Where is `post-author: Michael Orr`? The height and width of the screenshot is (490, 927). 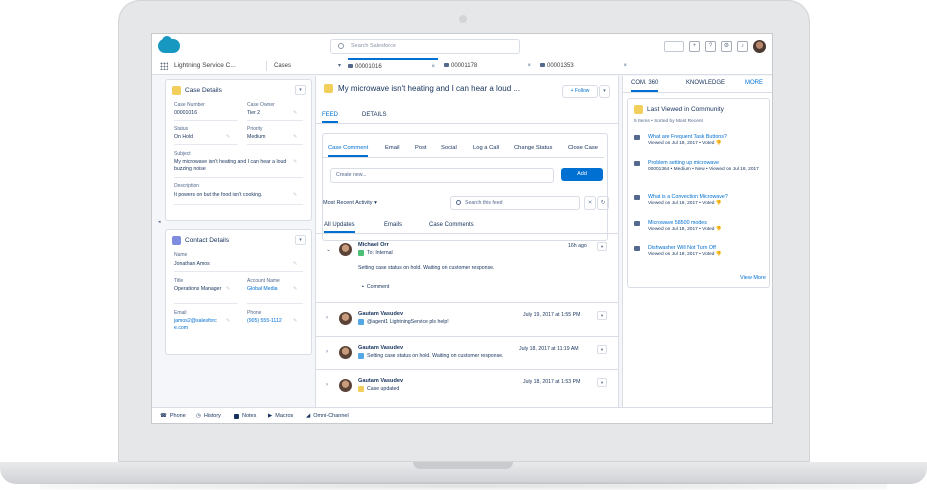 post-author: Michael Orr is located at coordinates (373, 245).